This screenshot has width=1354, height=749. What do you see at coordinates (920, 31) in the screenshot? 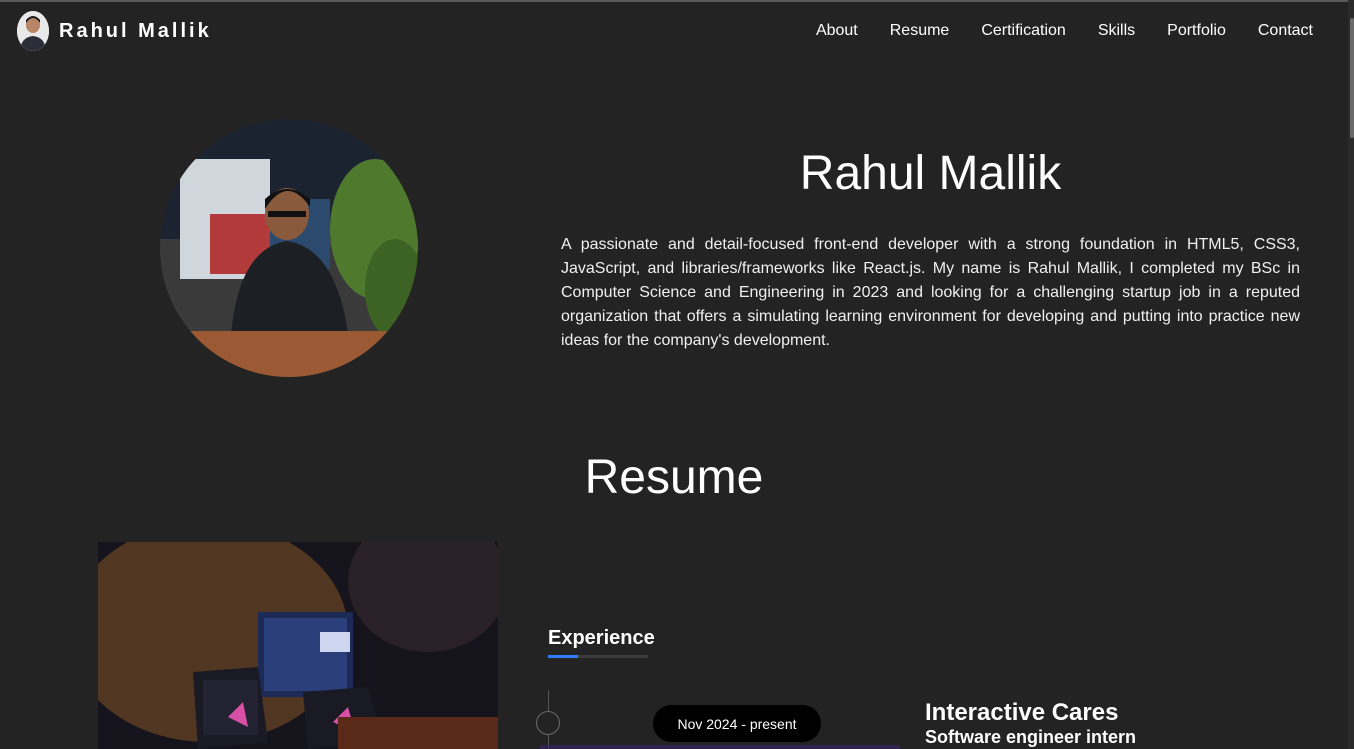
I see `nav-resume: Resume` at bounding box center [920, 31].